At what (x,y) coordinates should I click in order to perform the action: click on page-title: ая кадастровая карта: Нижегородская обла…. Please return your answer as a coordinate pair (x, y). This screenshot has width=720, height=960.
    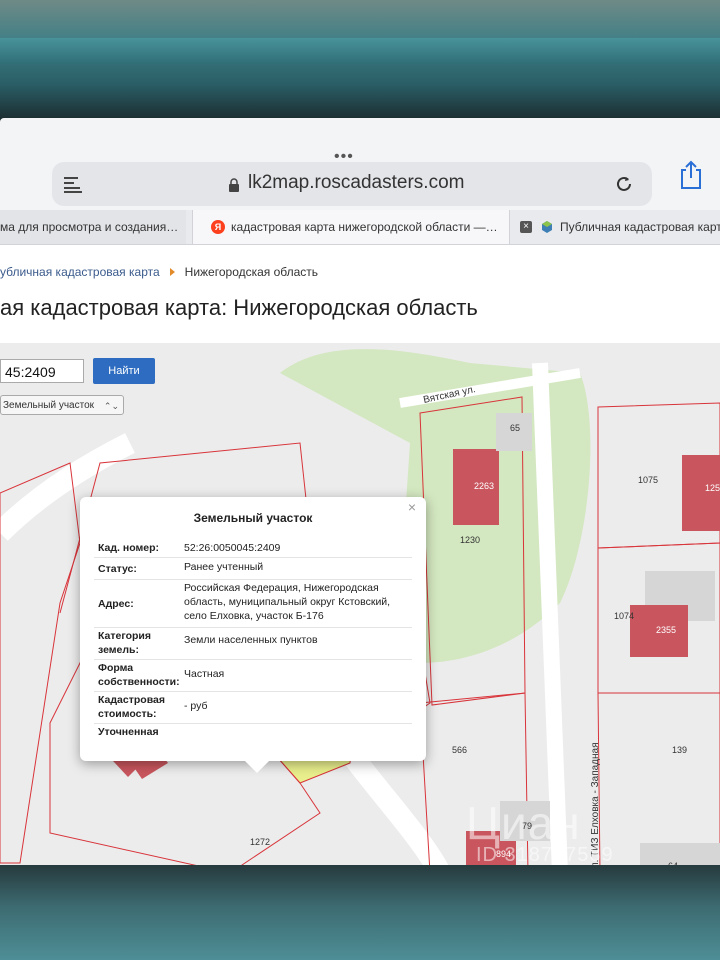
    Looking at the image, I should click on (239, 307).